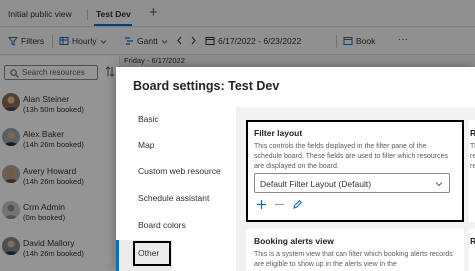 This screenshot has height=271, width=475. What do you see at coordinates (472, 166) in the screenshot?
I see `right-card-desc-line: res` at bounding box center [472, 166].